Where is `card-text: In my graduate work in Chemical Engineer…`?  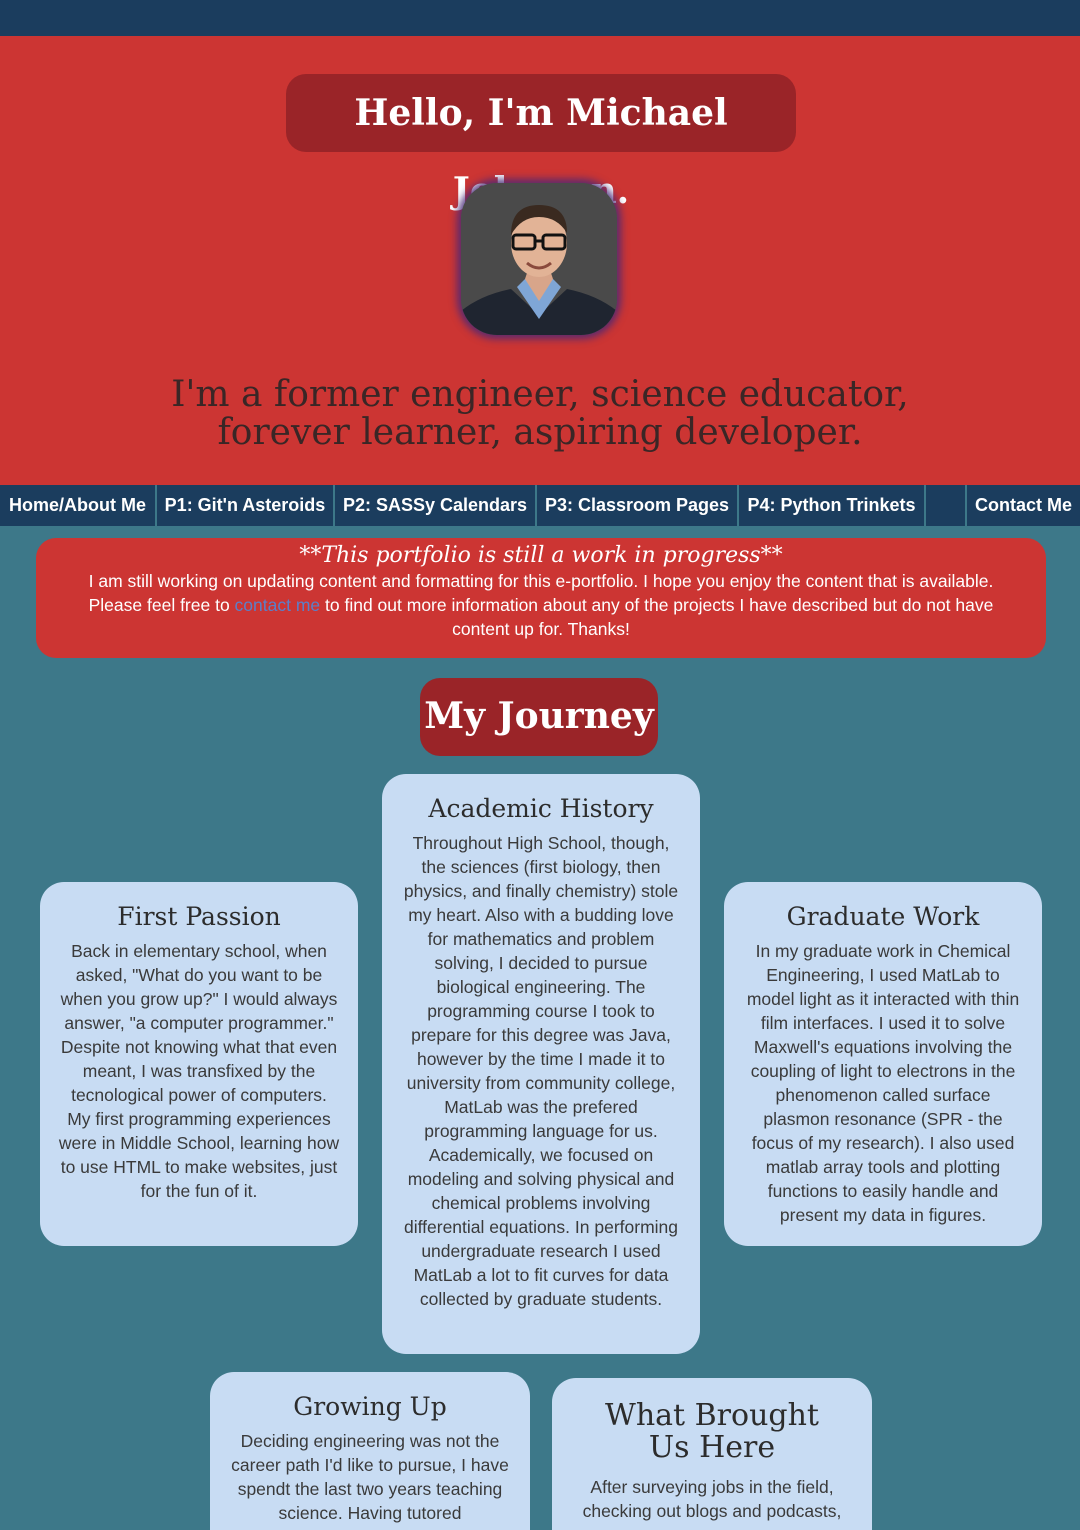
card-text: In my graduate work in Chemical Engineer… is located at coordinates (883, 1083).